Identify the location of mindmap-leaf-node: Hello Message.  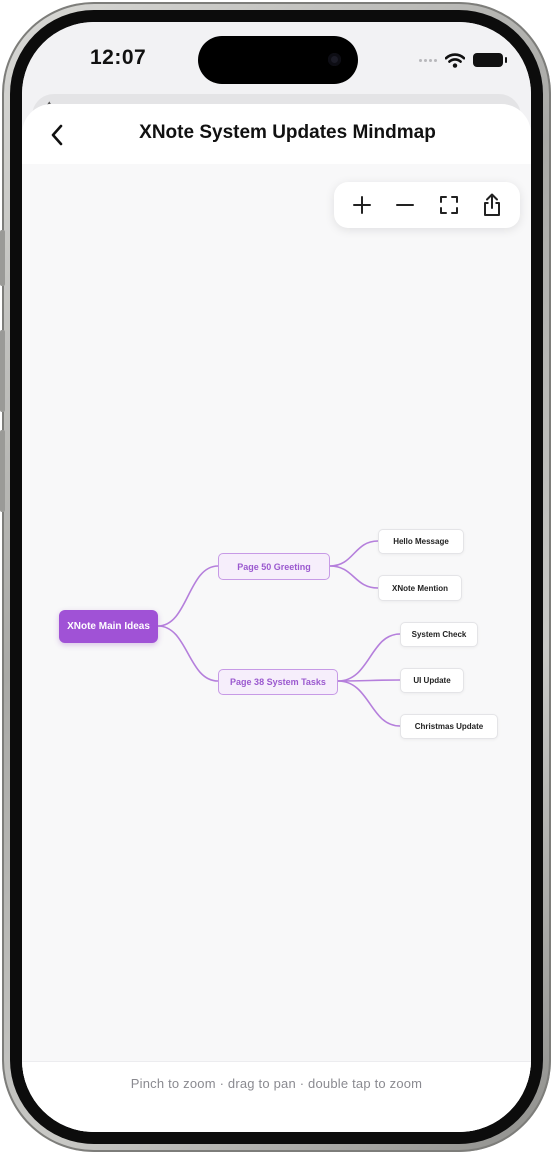
(421, 541).